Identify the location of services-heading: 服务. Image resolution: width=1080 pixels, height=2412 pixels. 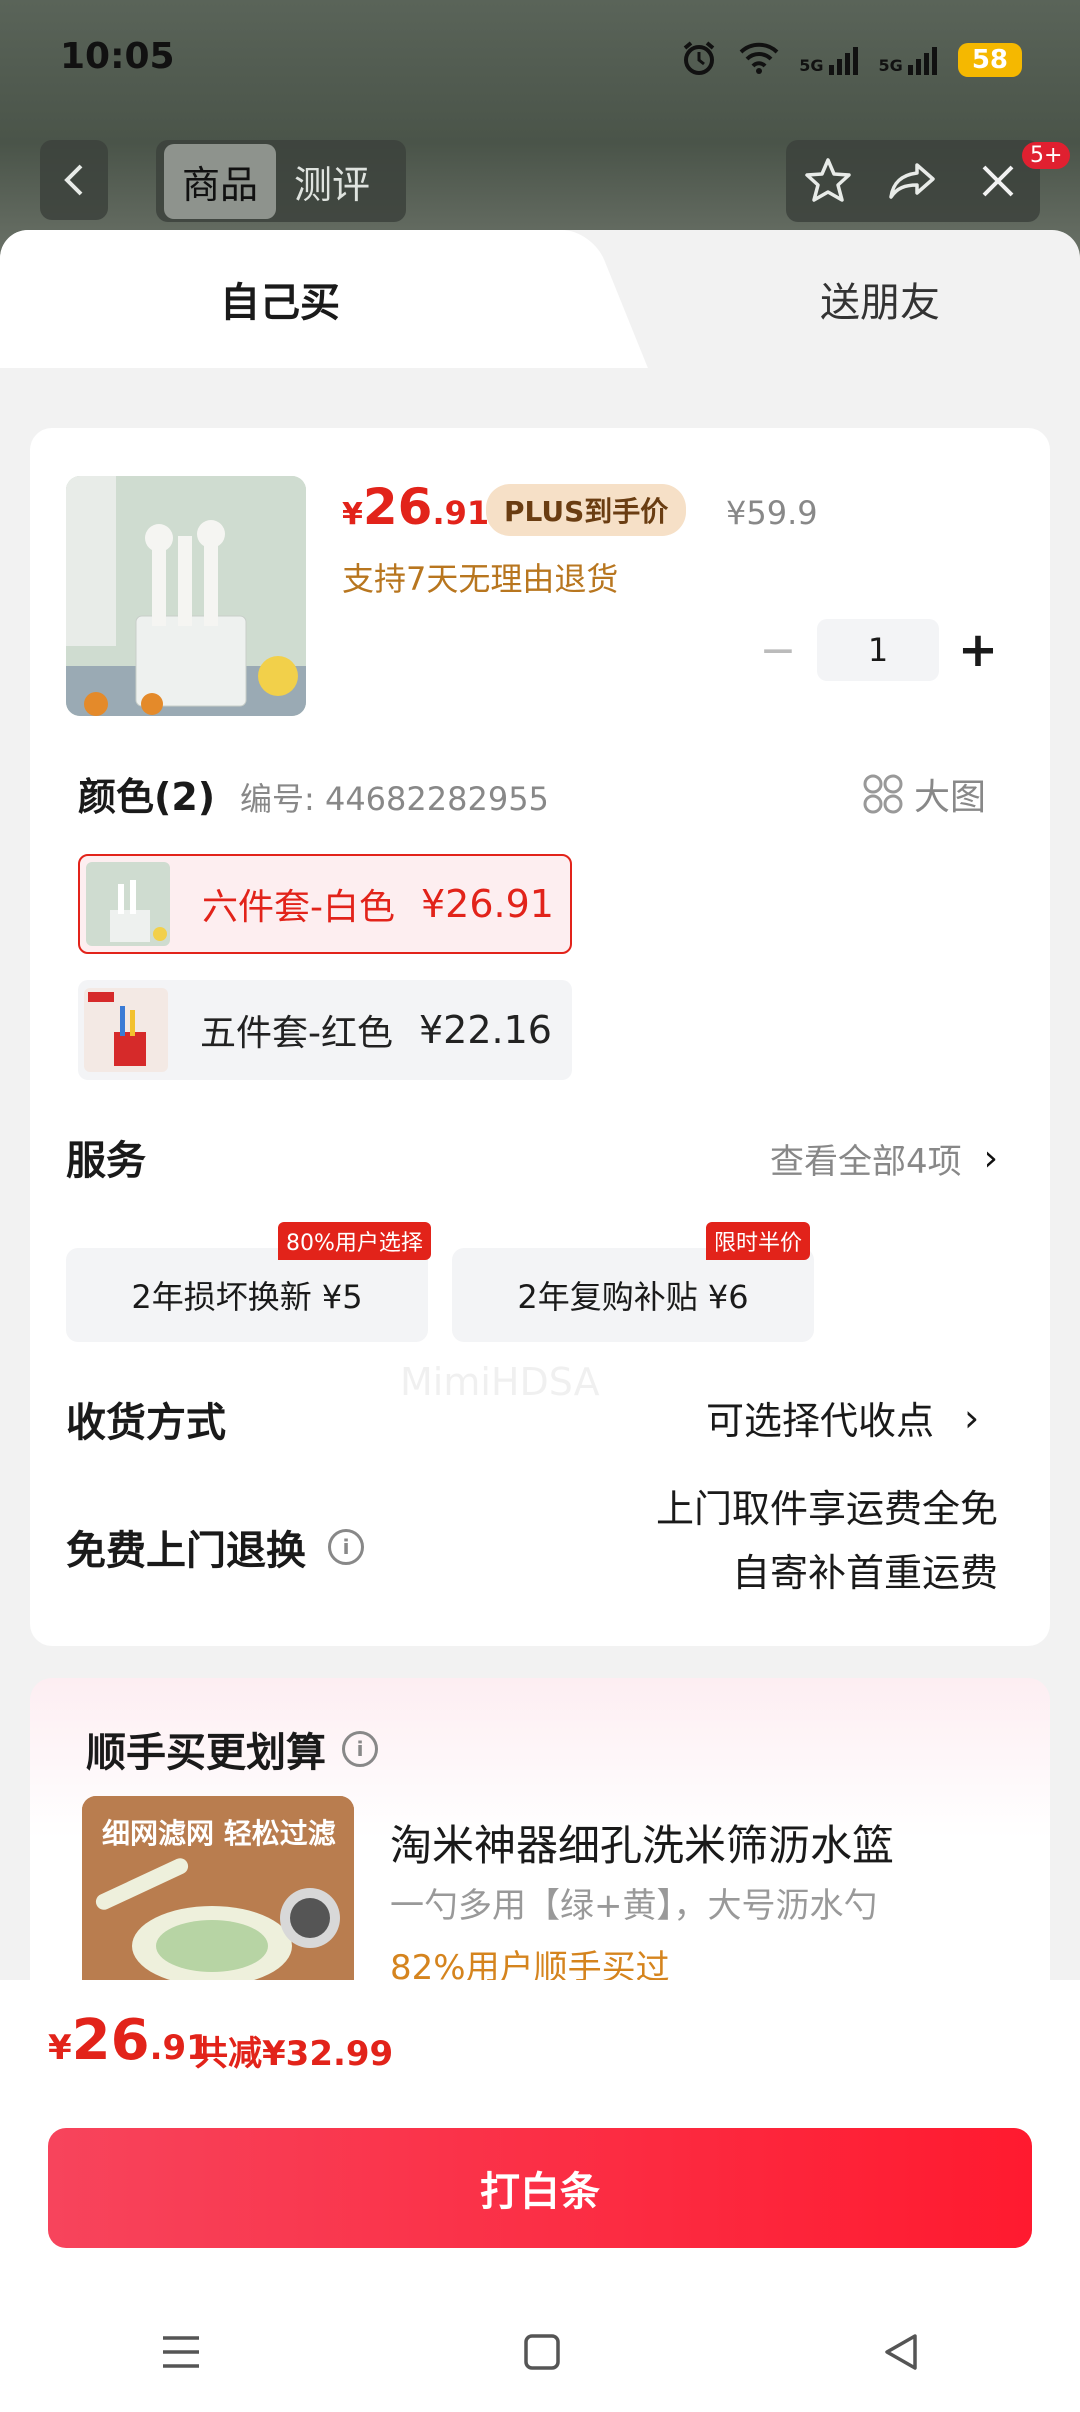
(106, 1161).